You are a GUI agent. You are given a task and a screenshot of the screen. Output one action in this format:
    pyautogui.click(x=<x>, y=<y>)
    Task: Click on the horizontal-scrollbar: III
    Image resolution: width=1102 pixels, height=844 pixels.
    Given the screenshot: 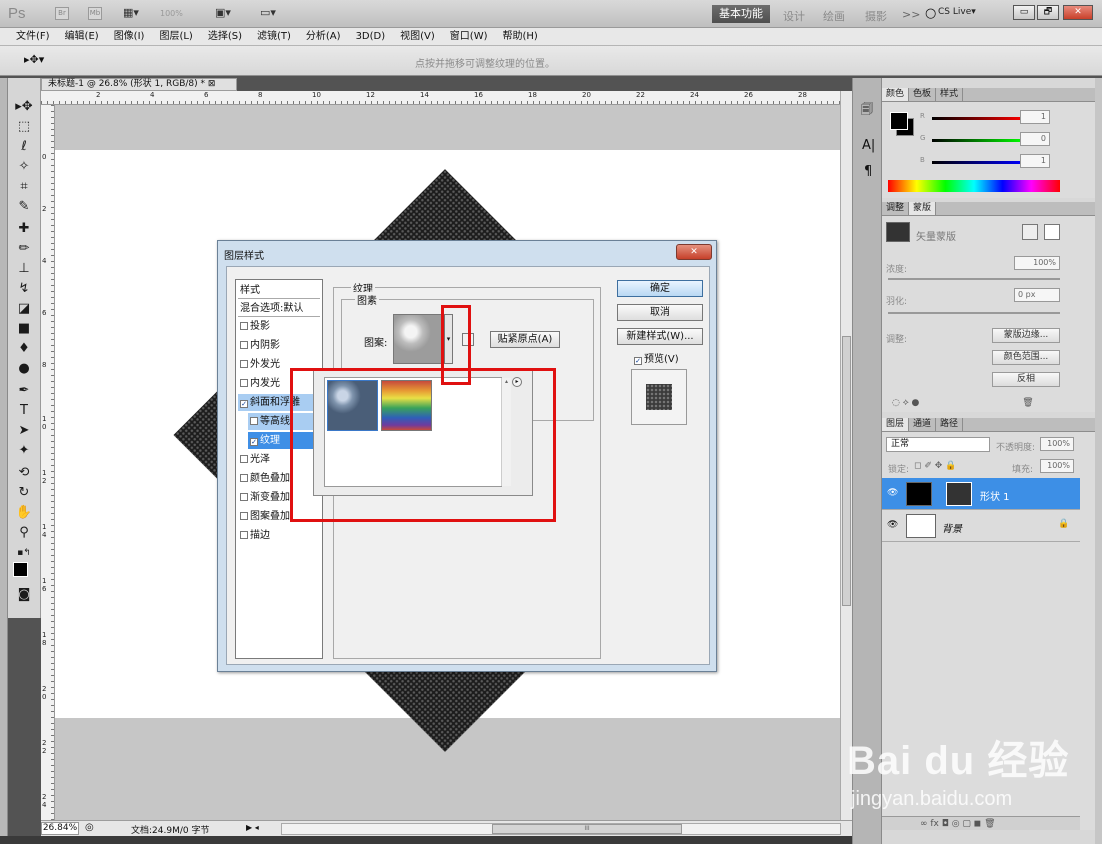 What is the action you would take?
    pyautogui.click(x=561, y=829)
    